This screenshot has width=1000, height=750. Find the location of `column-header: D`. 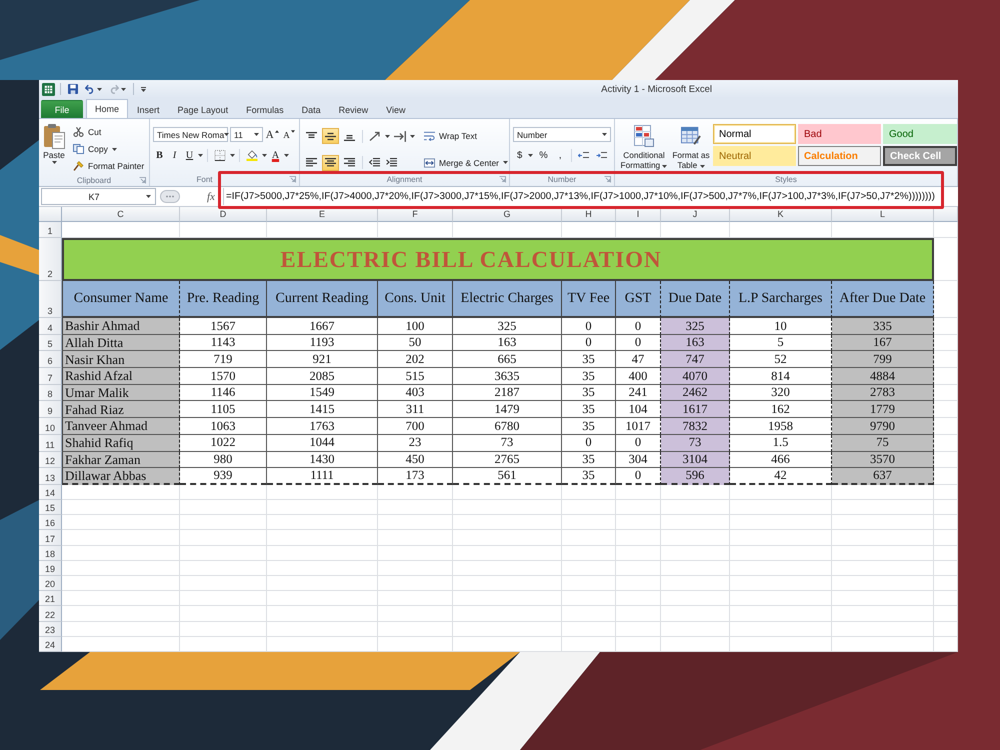

column-header: D is located at coordinates (223, 214).